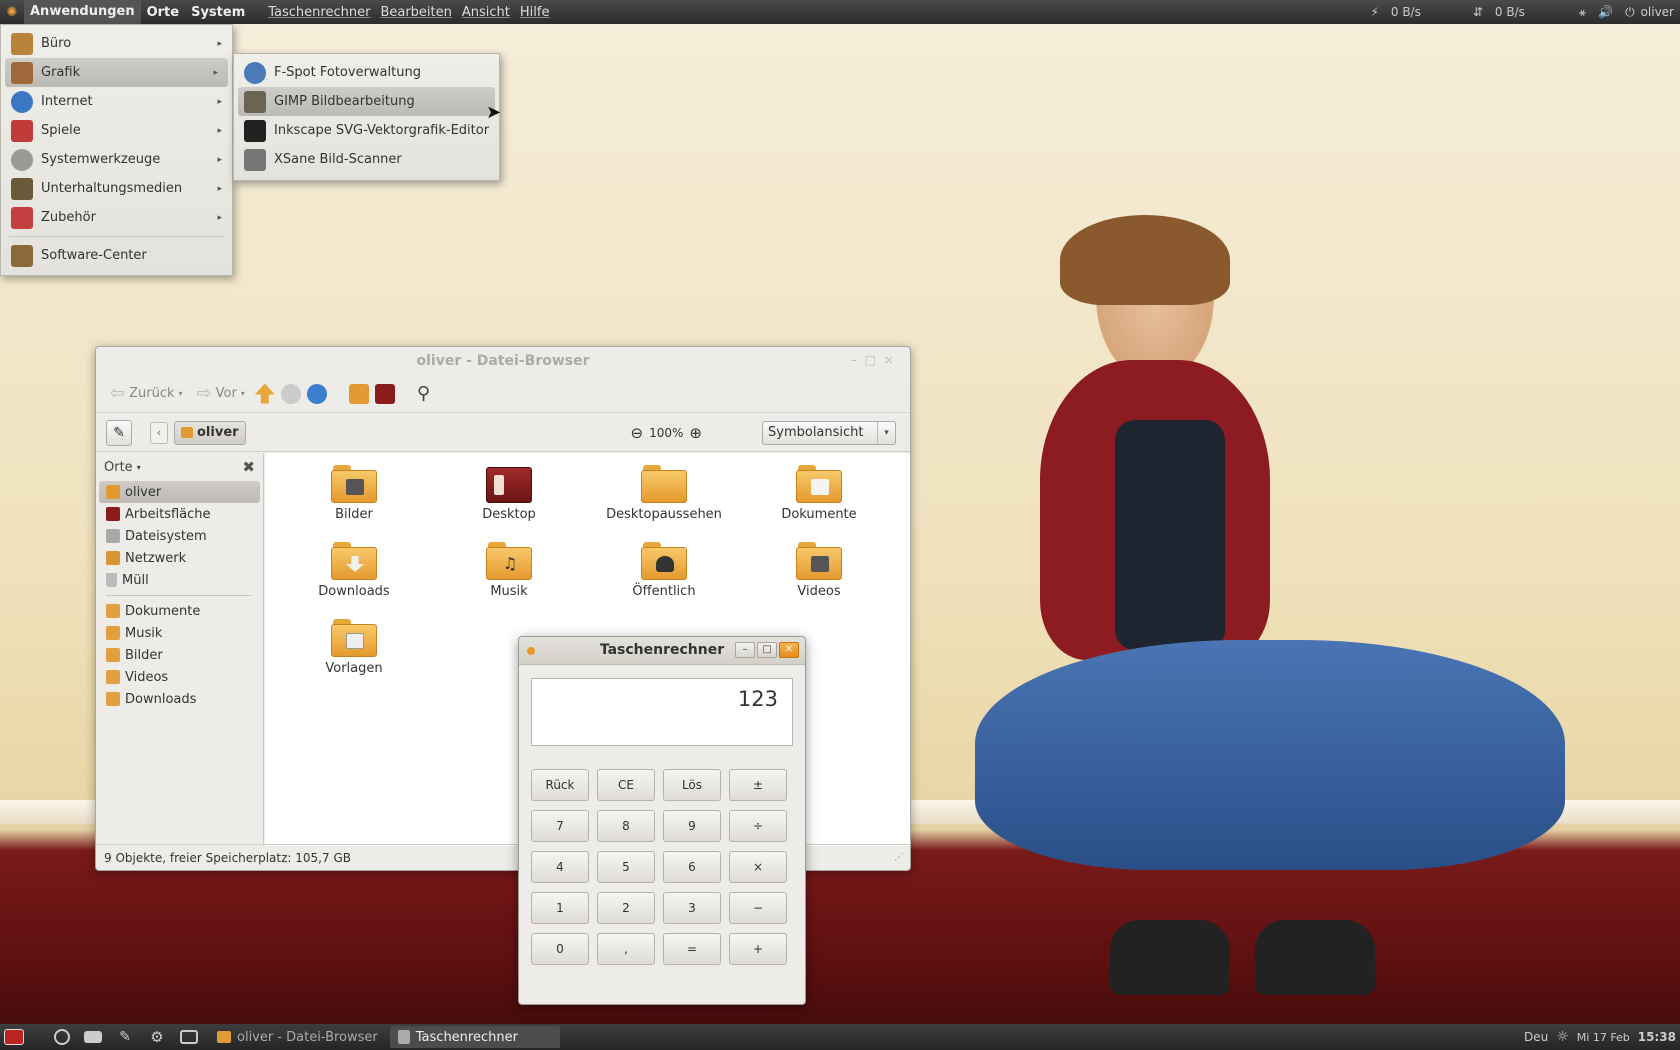  What do you see at coordinates (1374, 12) in the screenshot?
I see `network-icon: ⚡` at bounding box center [1374, 12].